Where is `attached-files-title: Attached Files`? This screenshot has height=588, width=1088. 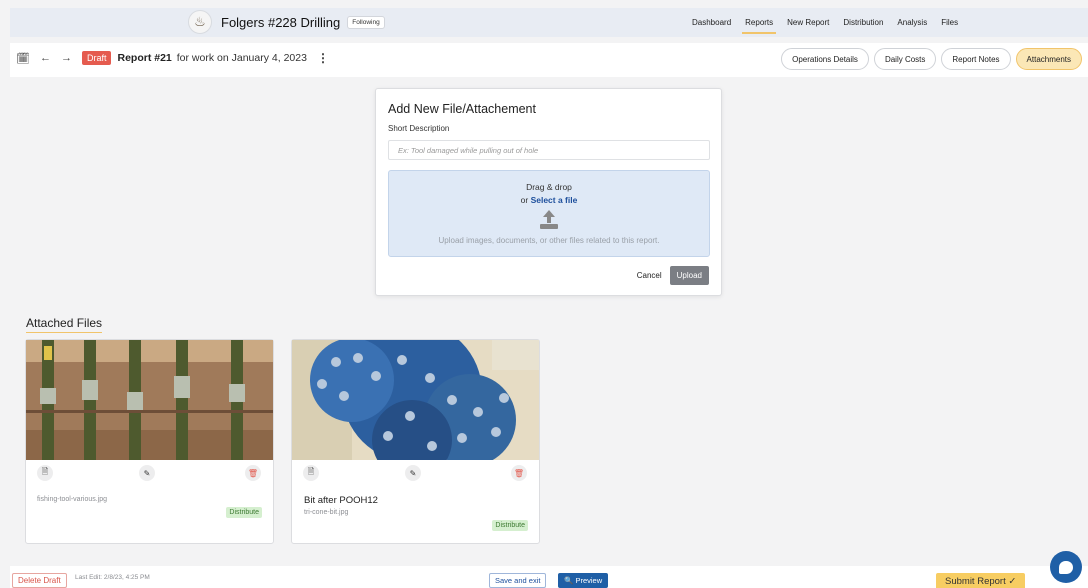 attached-files-title: Attached Files is located at coordinates (64, 324).